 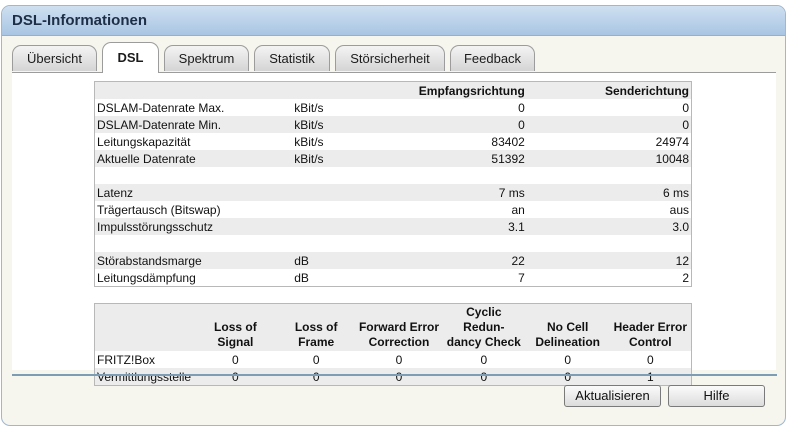 What do you see at coordinates (193, 226) in the screenshot?
I see `row-label: Impulsstörungsschutz` at bounding box center [193, 226].